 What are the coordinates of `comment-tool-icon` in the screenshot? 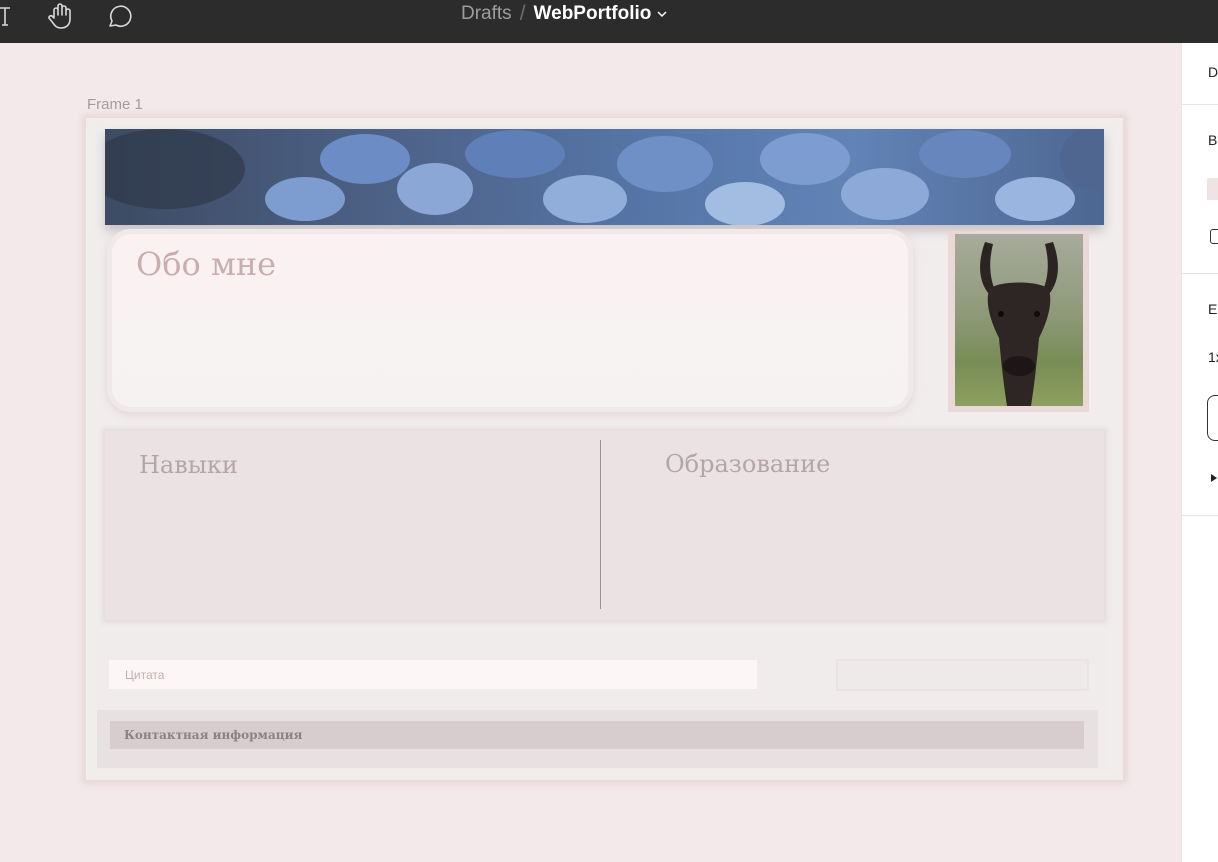 It's located at (119, 15).